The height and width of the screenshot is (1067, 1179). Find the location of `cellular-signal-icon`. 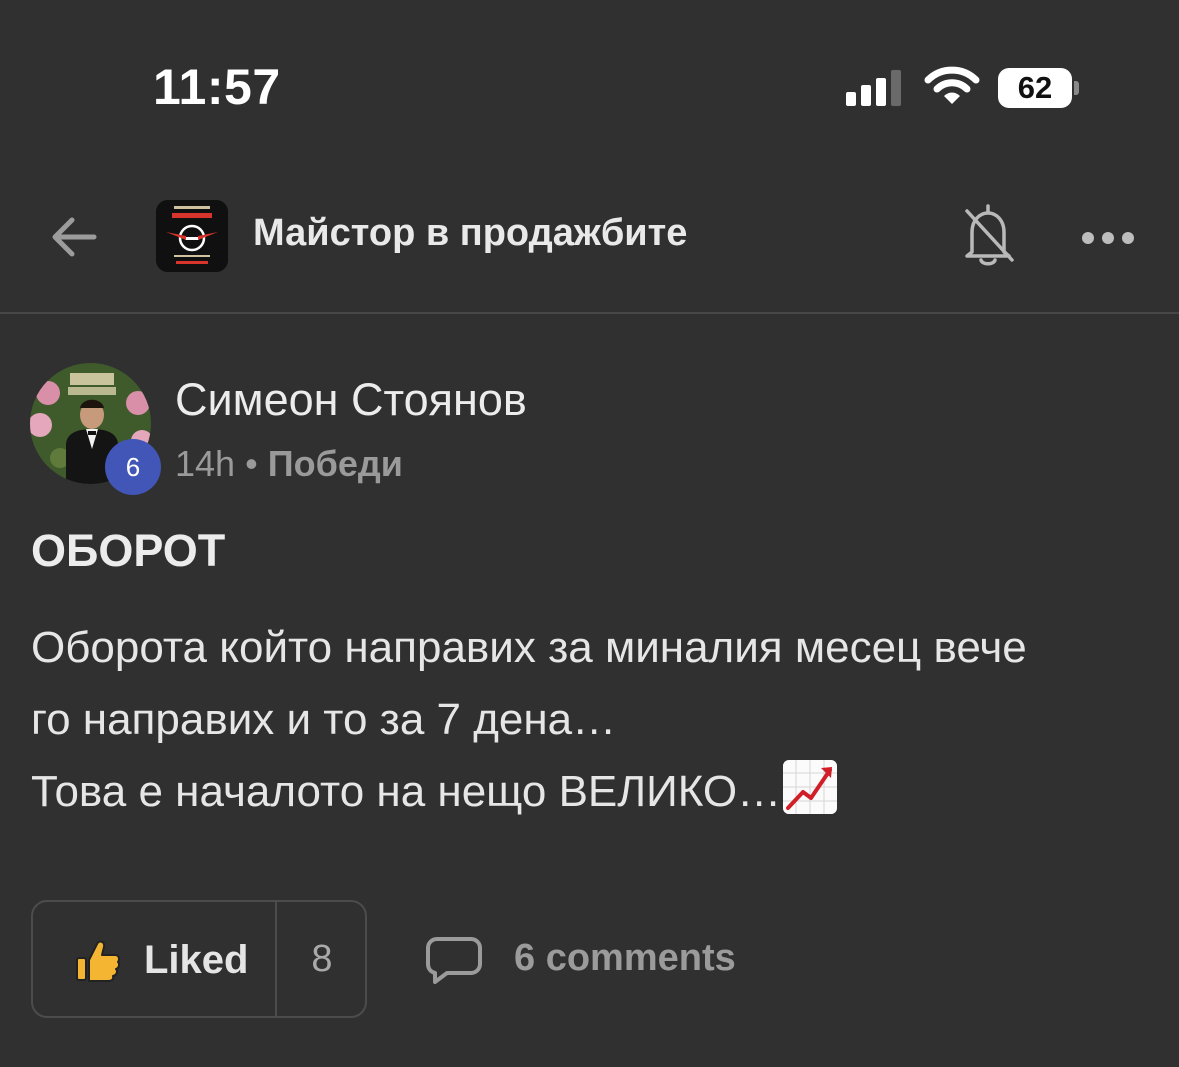

cellular-signal-icon is located at coordinates (876, 88).